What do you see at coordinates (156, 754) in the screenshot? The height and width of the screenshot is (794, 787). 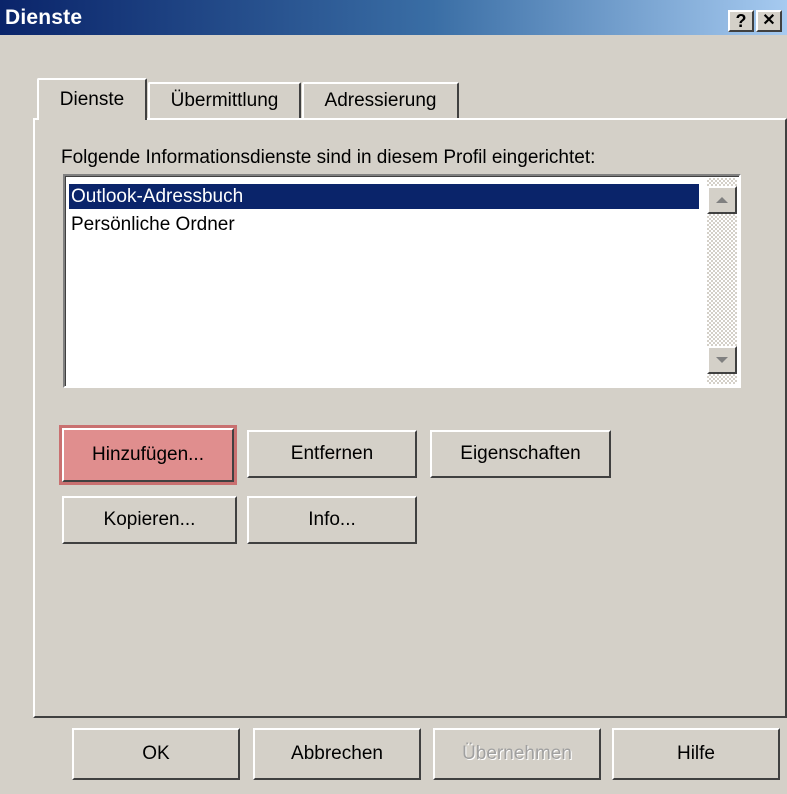 I see `ok-button: OK` at bounding box center [156, 754].